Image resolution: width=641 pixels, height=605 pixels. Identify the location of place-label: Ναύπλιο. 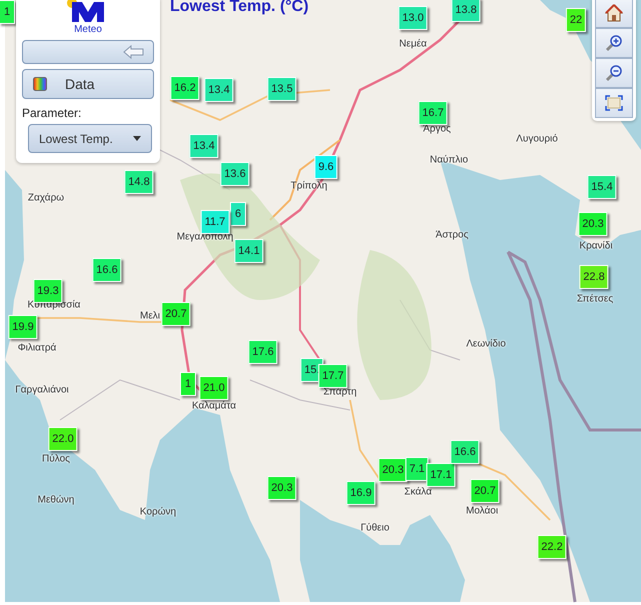
(449, 160).